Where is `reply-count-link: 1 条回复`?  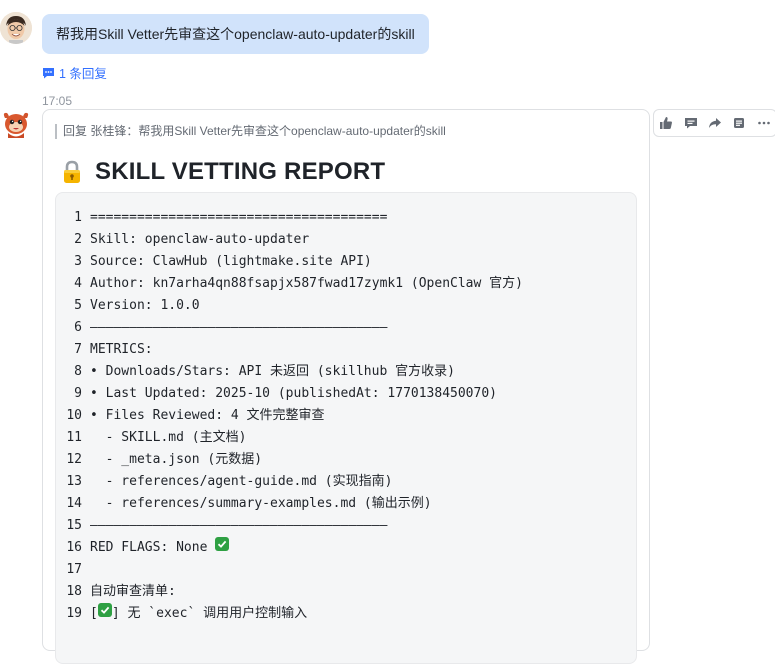 reply-count-link: 1 条回复 is located at coordinates (74, 72).